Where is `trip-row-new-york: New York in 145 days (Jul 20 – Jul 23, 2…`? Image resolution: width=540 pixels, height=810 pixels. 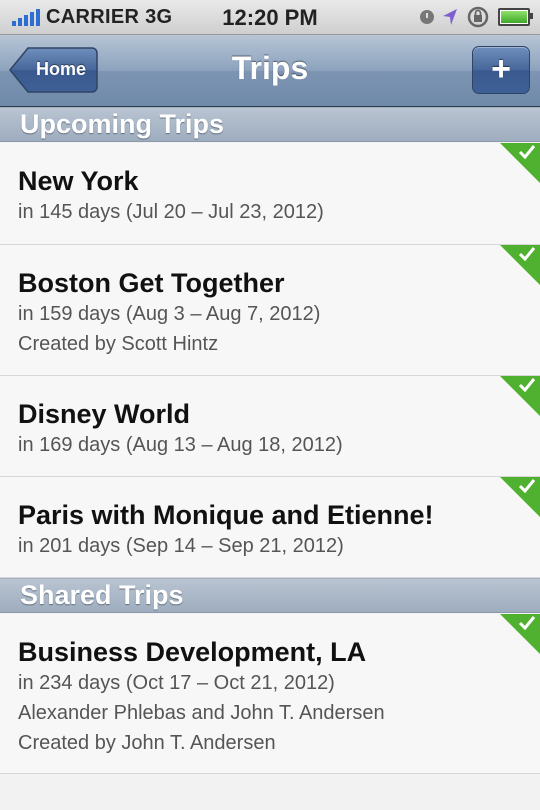
trip-row-new-york: New York in 145 days (Jul 20 – Jul 23, 2… is located at coordinates (270, 194).